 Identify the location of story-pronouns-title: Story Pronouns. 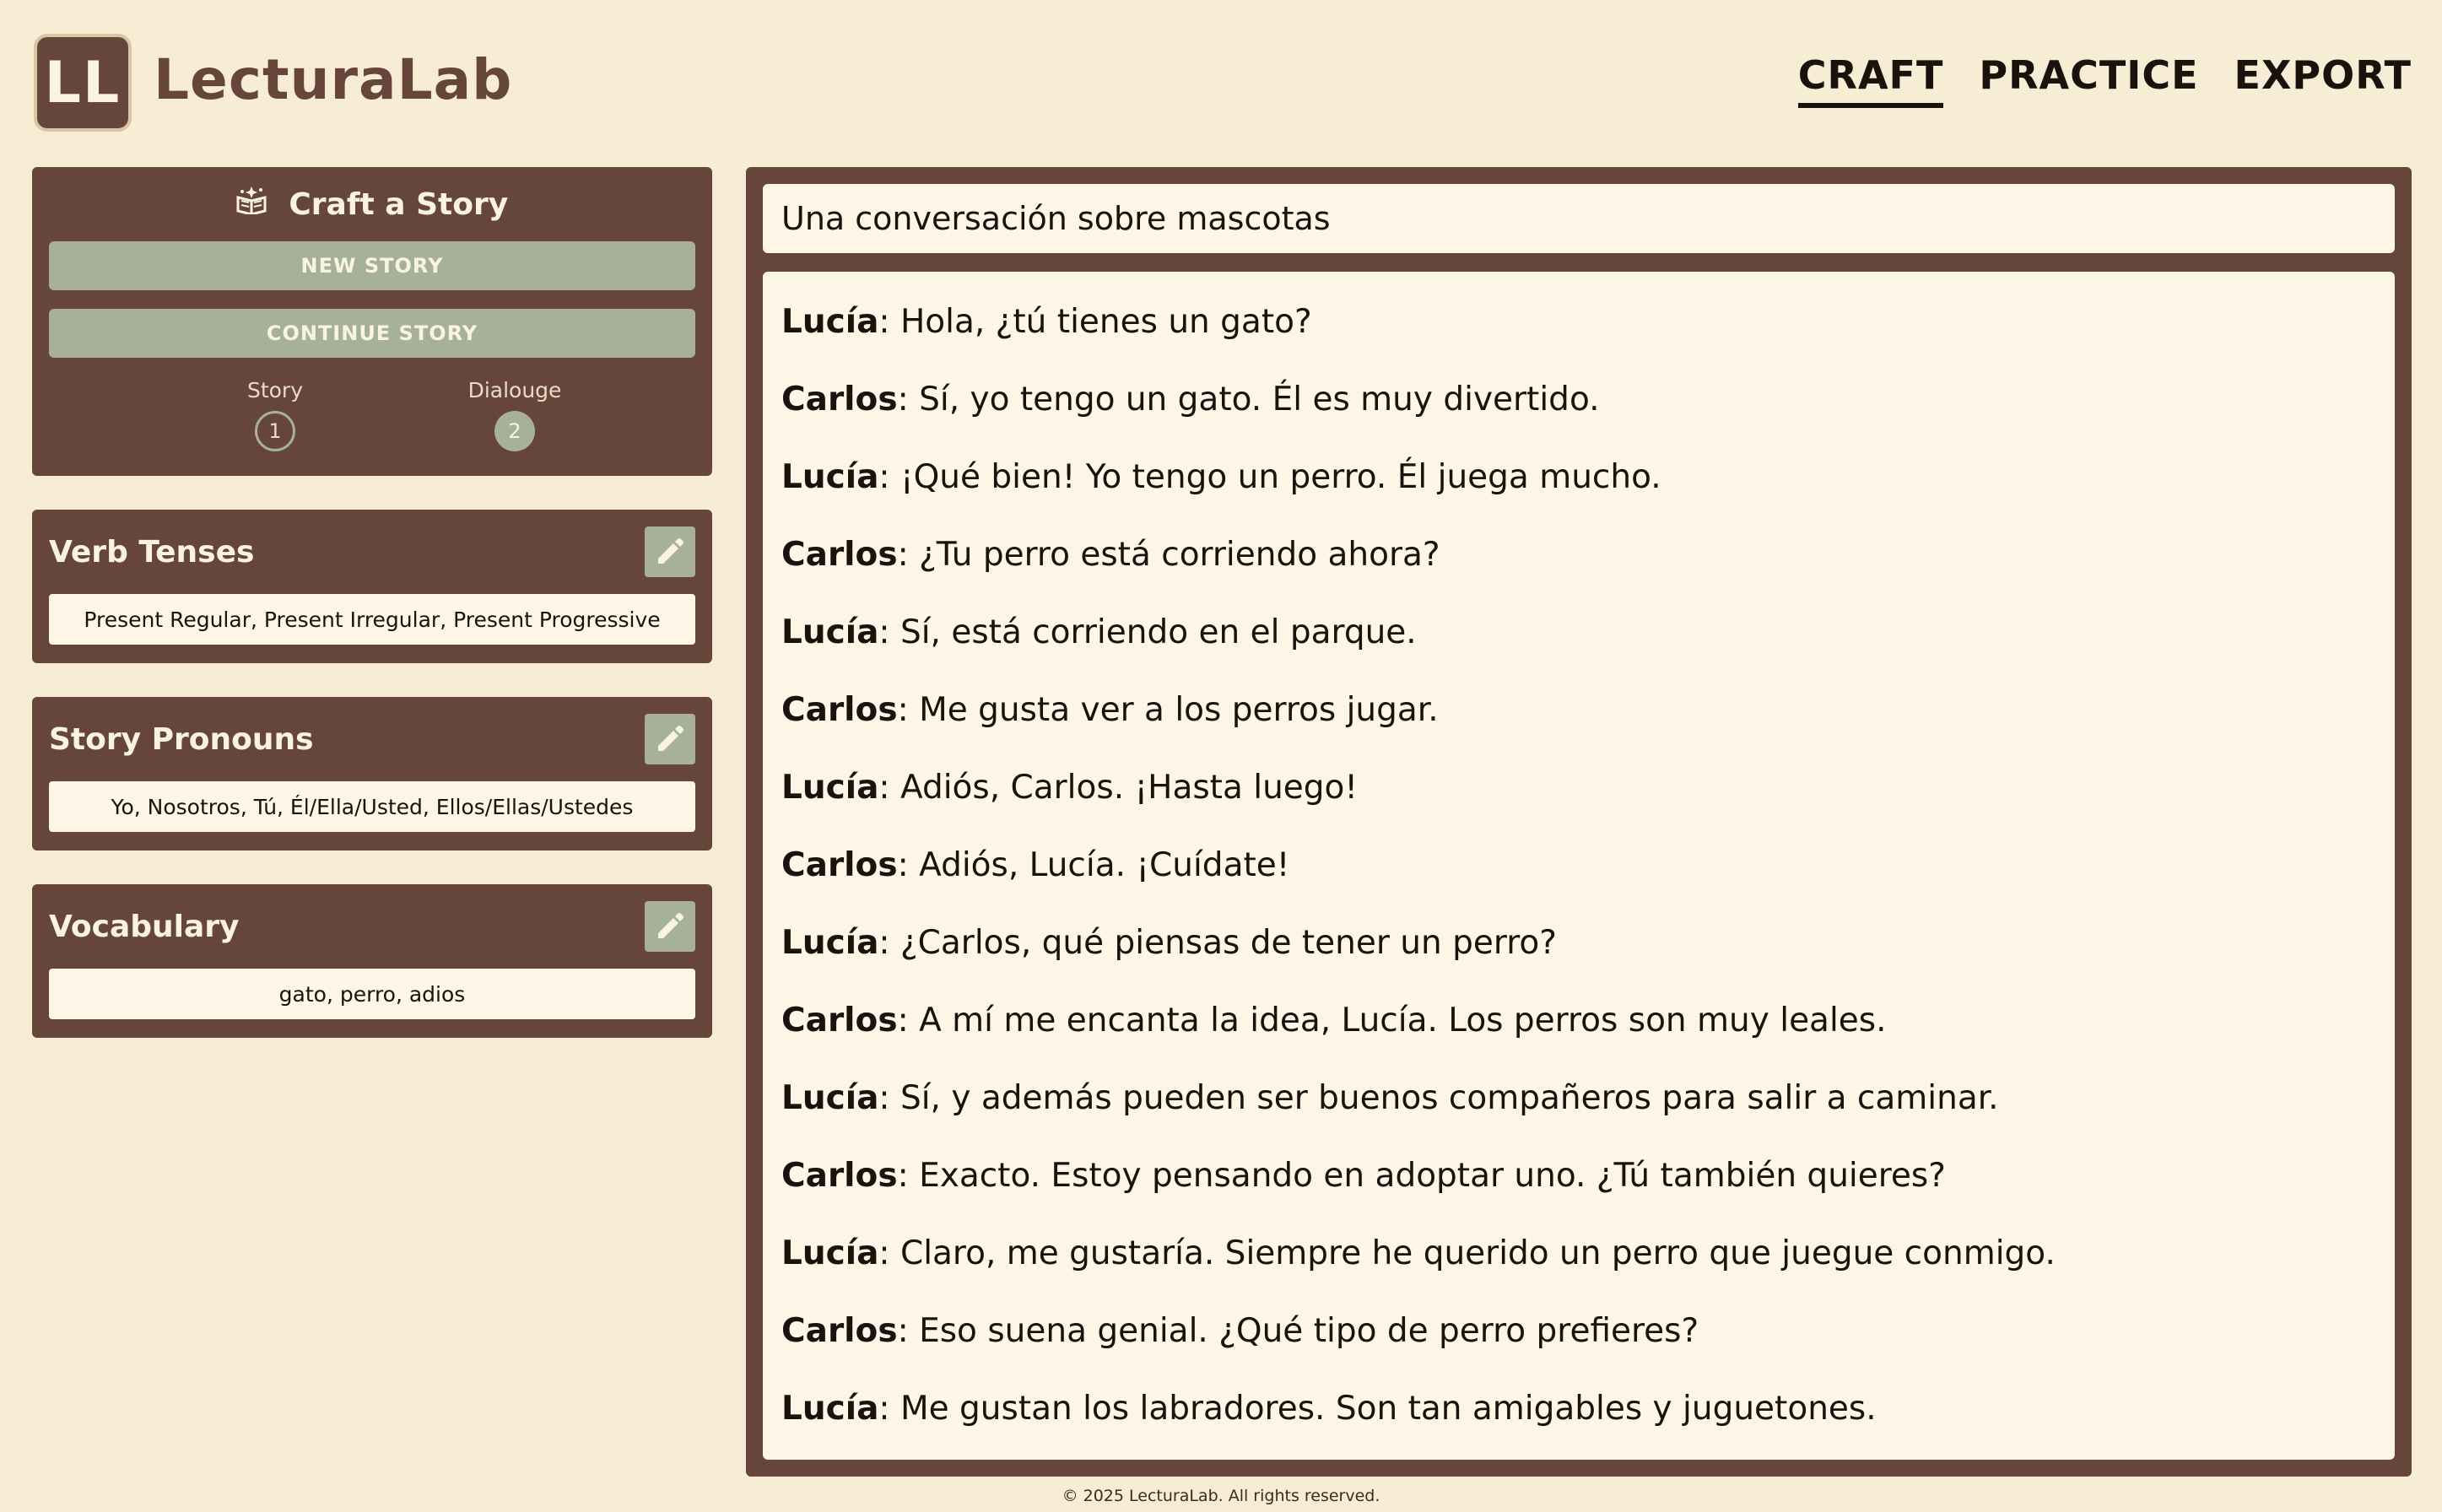
(181, 739).